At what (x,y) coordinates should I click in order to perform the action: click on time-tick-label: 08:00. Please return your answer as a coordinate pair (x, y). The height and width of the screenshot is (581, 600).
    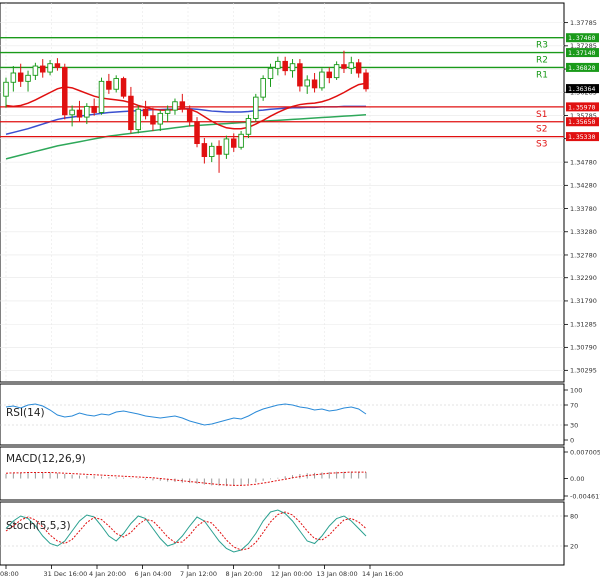
    Looking at the image, I should click on (9, 574).